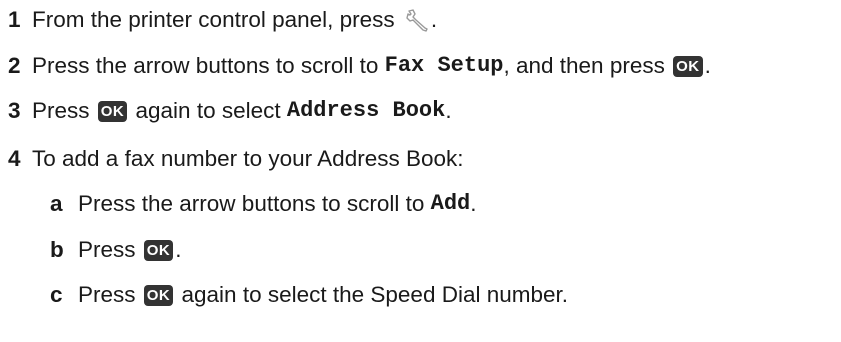 This screenshot has width=841, height=342. Describe the element at coordinates (14, 110) in the screenshot. I see `step-number: 3` at that location.